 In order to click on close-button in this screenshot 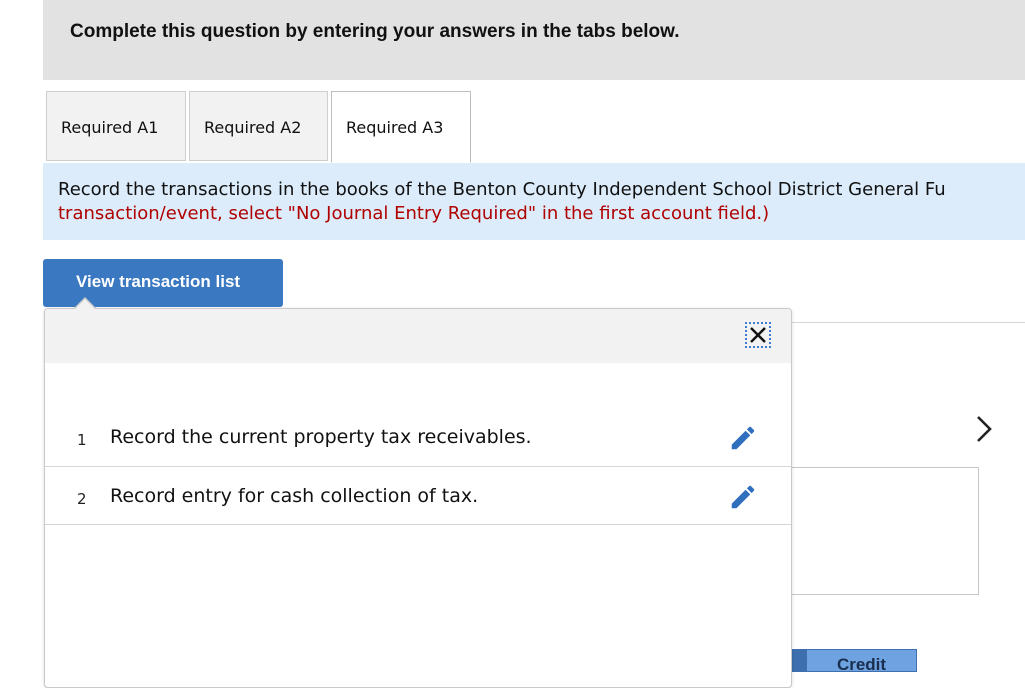, I will do `click(758, 335)`.